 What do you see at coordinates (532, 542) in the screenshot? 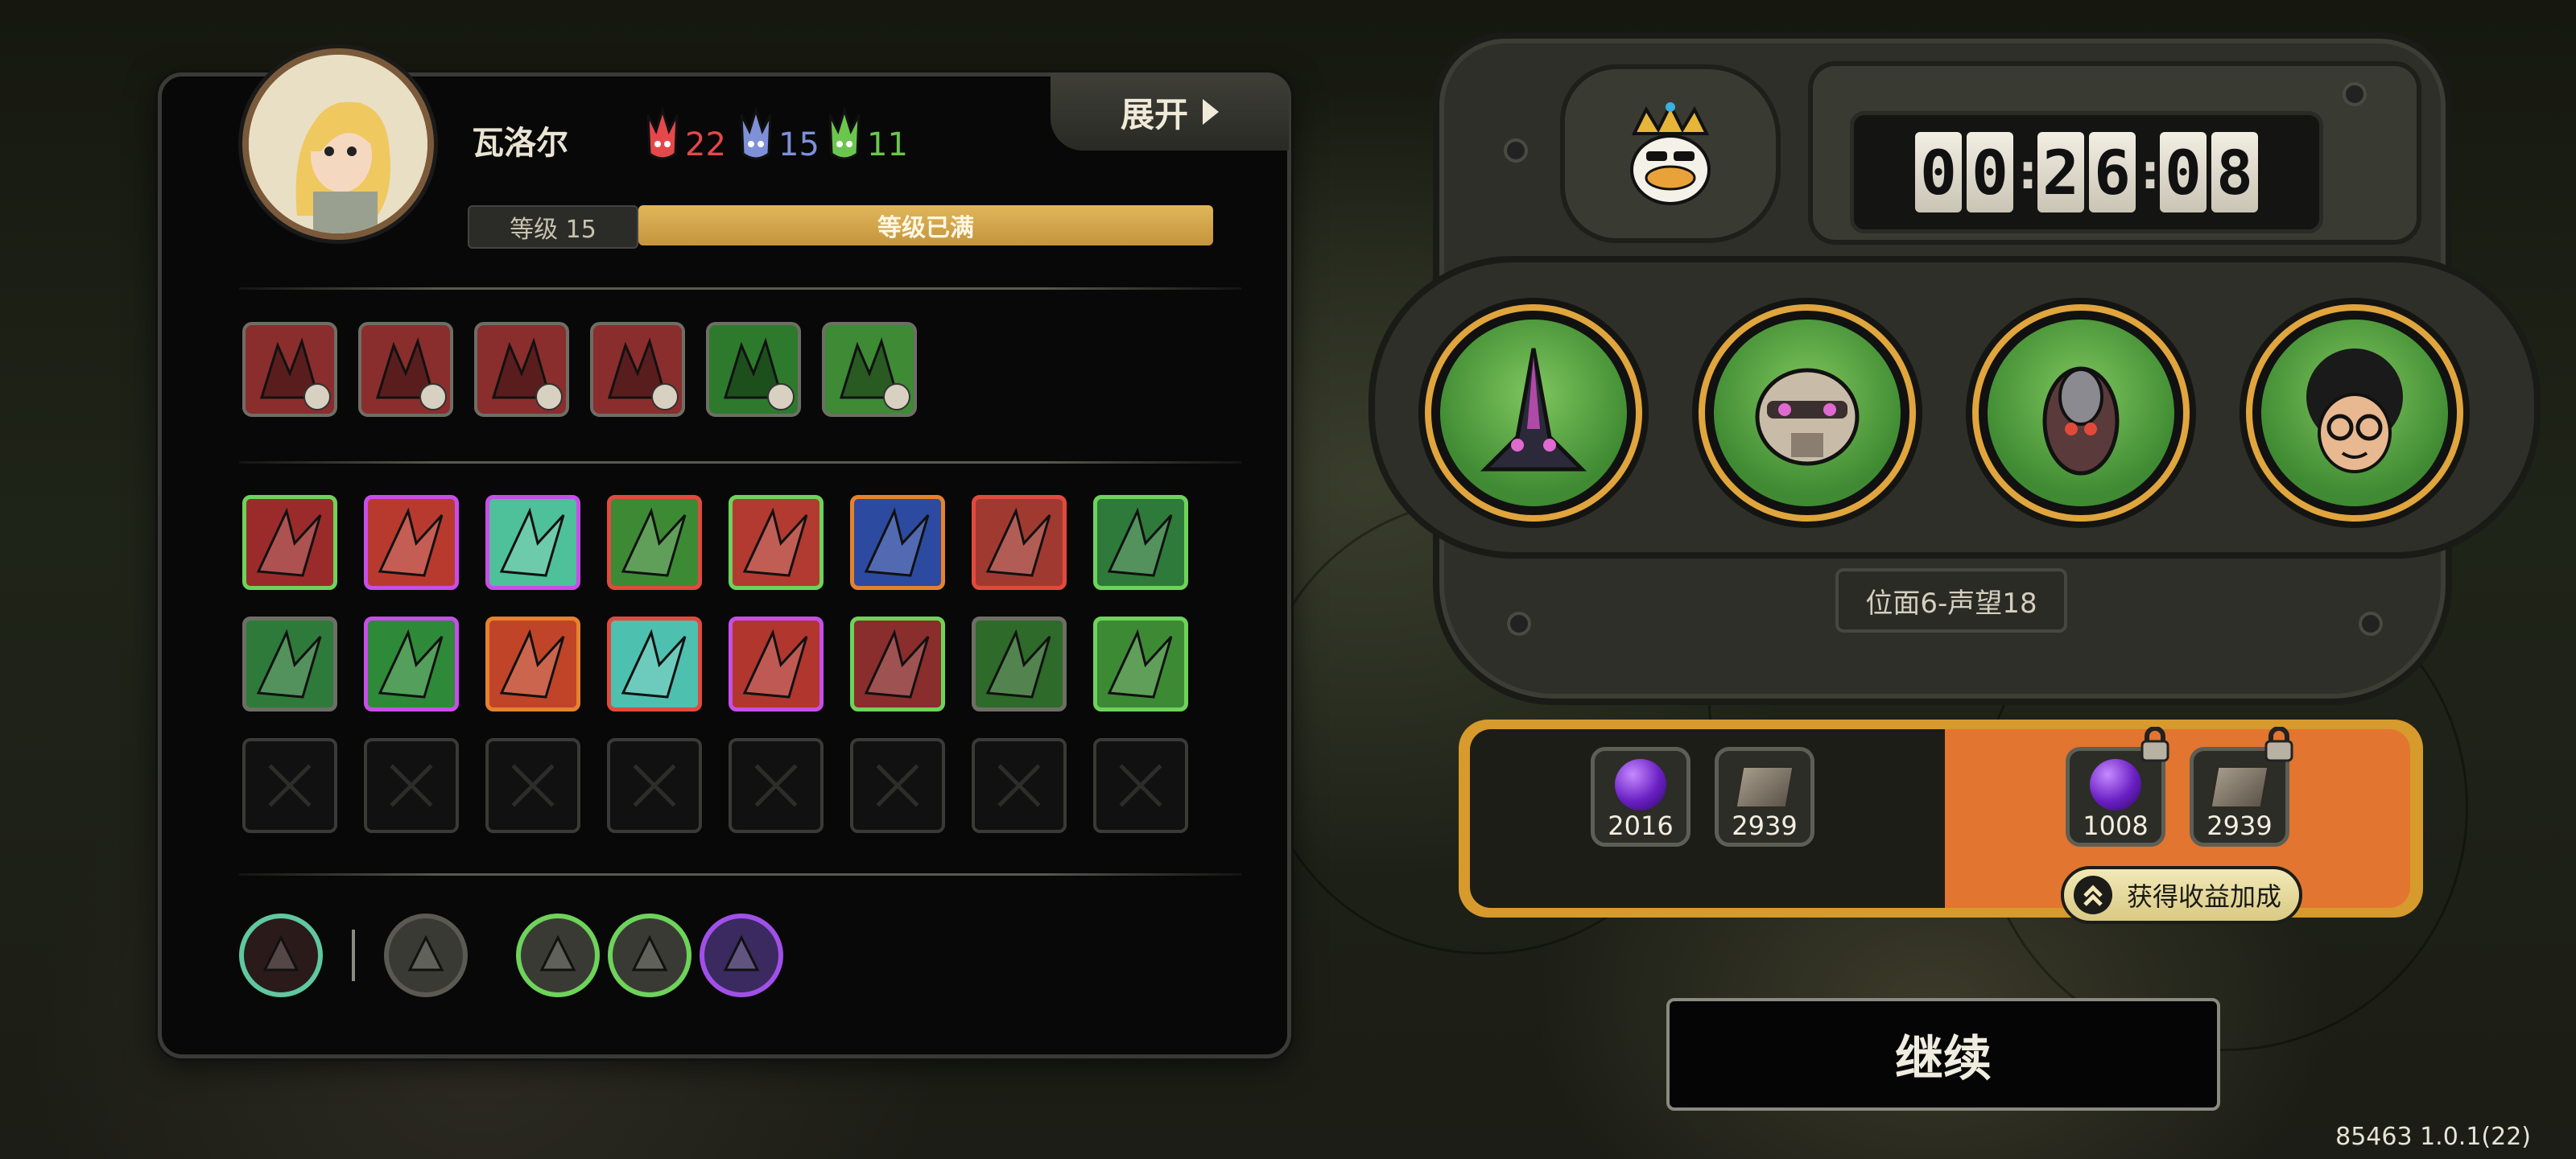
I see `skill-burst-icon` at bounding box center [532, 542].